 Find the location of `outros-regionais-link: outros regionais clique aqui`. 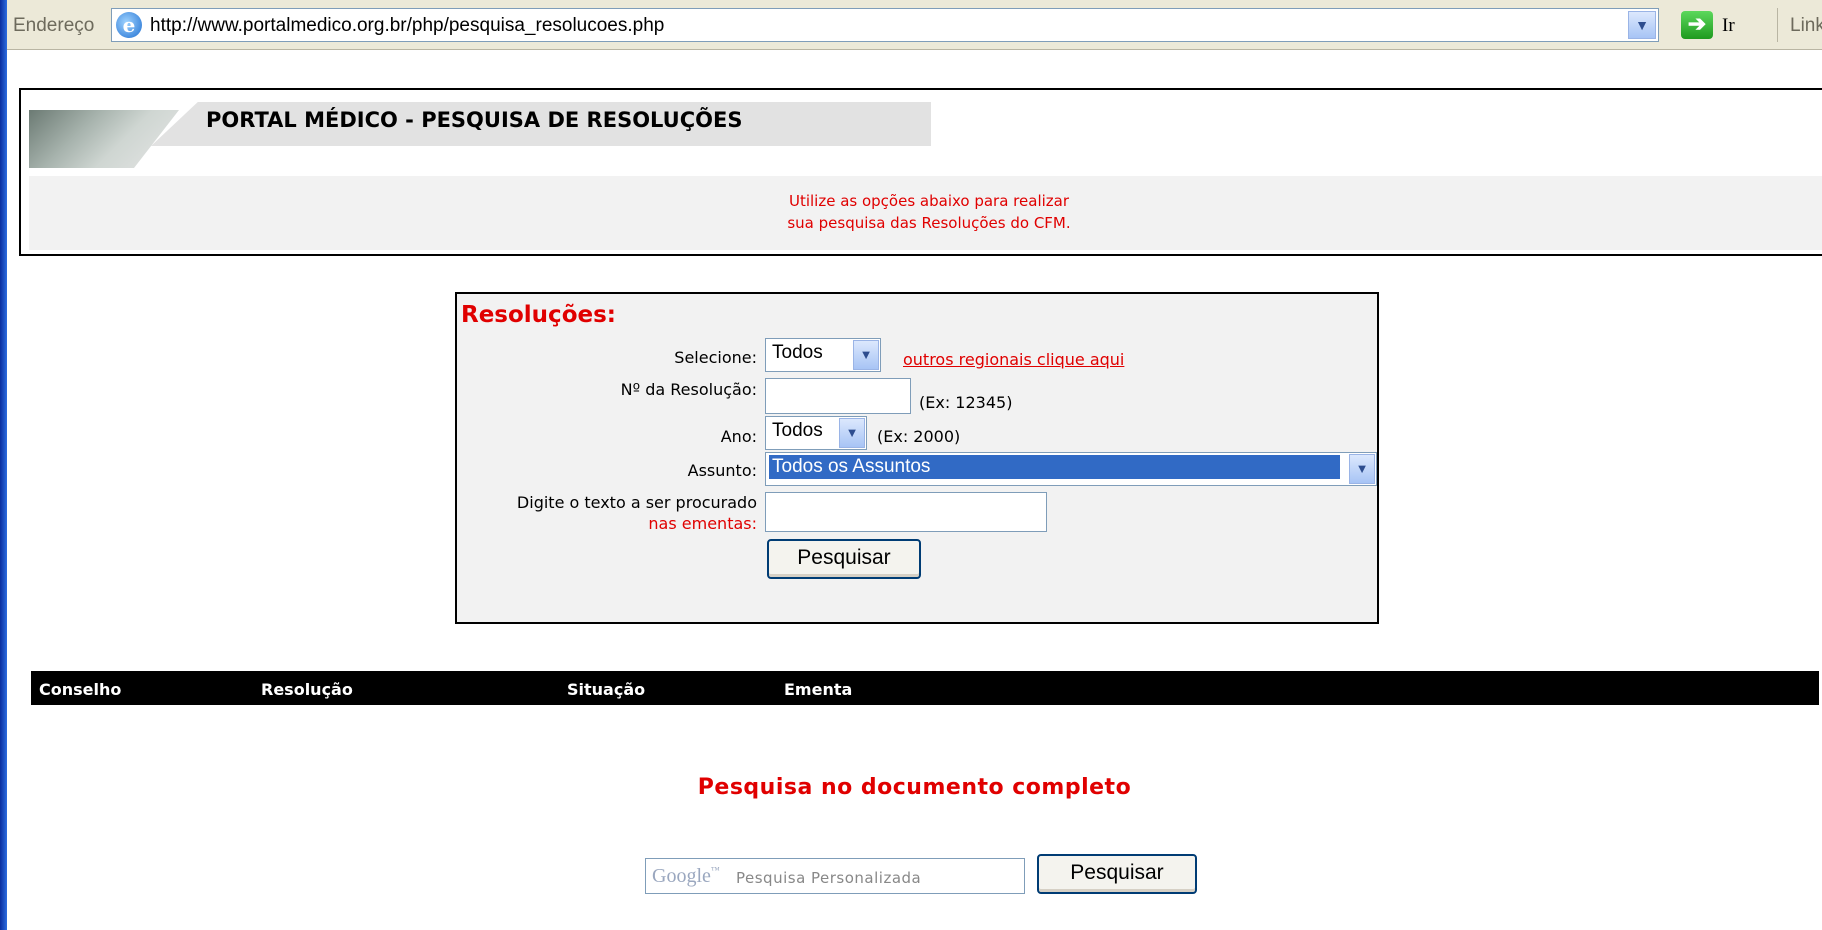

outros-regionais-link: outros regionais clique aqui is located at coordinates (1013, 359).